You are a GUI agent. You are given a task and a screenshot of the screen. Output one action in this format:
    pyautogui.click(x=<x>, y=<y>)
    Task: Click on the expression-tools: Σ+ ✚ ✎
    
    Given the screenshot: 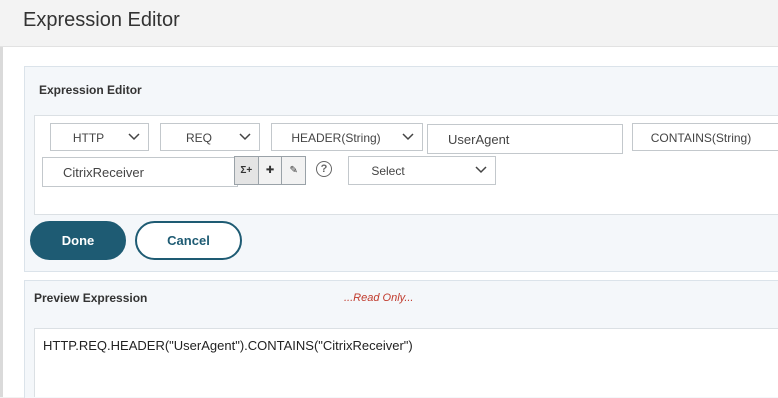 What is the action you would take?
    pyautogui.click(x=270, y=170)
    